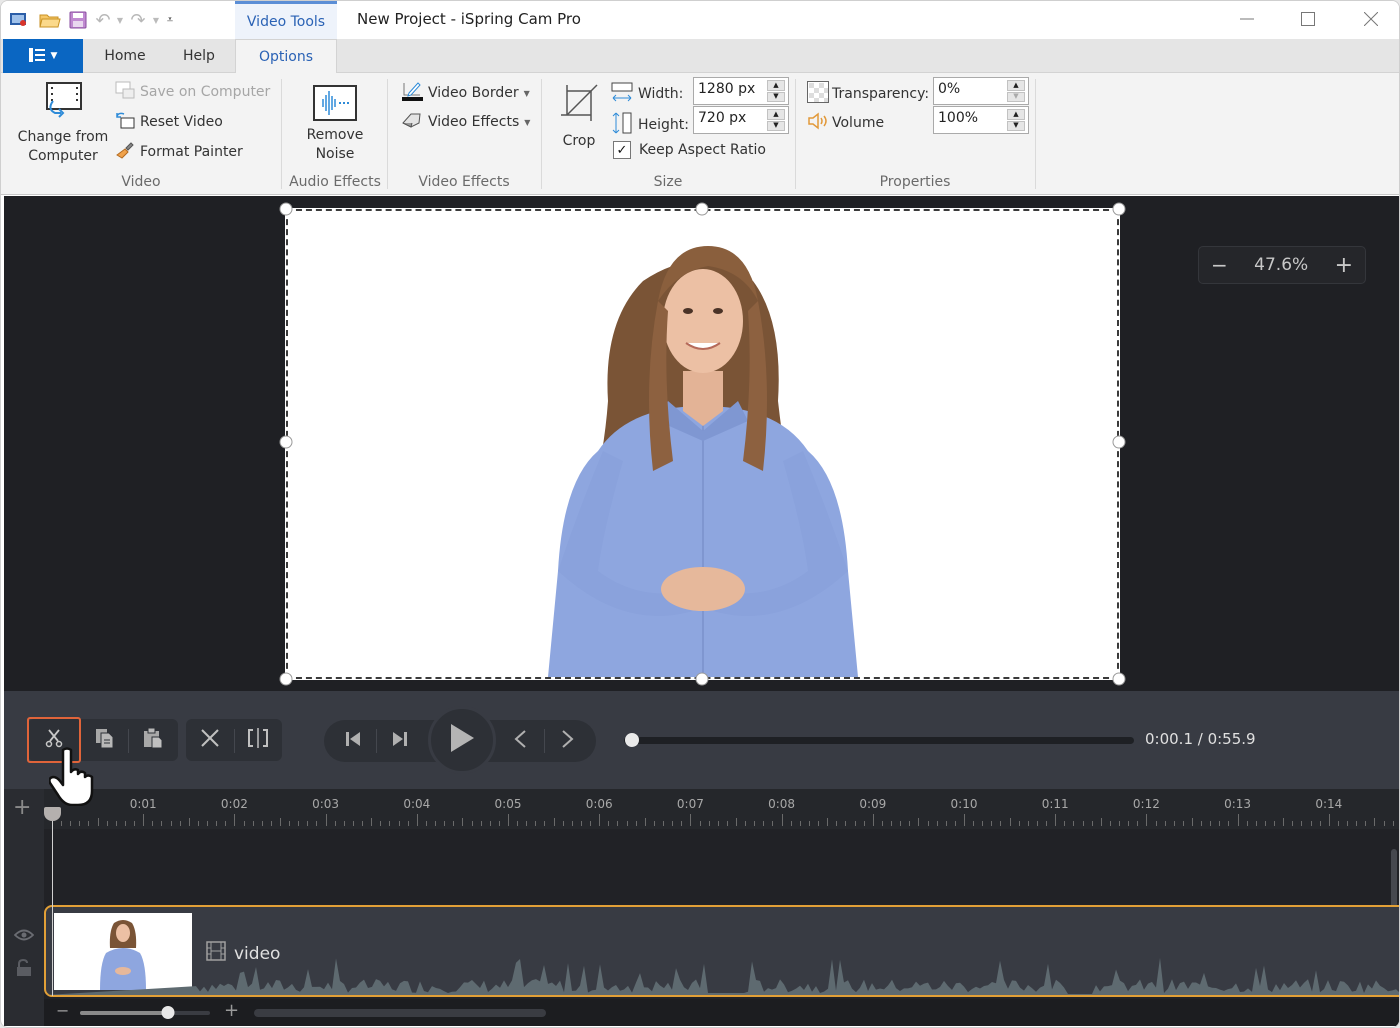 The height and width of the screenshot is (1028, 1400). What do you see at coordinates (24, 969) in the screenshot?
I see `unlocked-icon` at bounding box center [24, 969].